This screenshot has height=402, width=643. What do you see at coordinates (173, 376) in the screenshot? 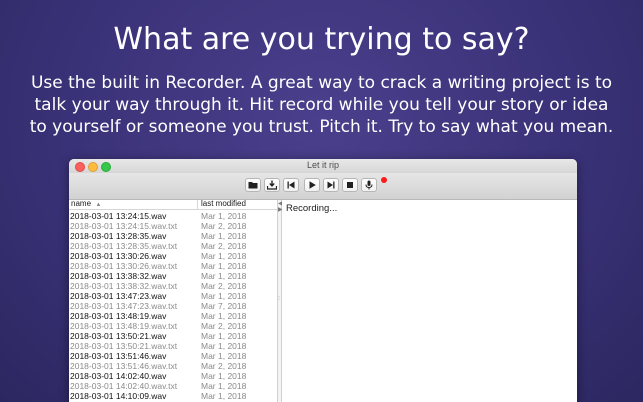
I see `file-row: 2018-03-01 14:02:40.wav Mar 1, 2018` at bounding box center [173, 376].